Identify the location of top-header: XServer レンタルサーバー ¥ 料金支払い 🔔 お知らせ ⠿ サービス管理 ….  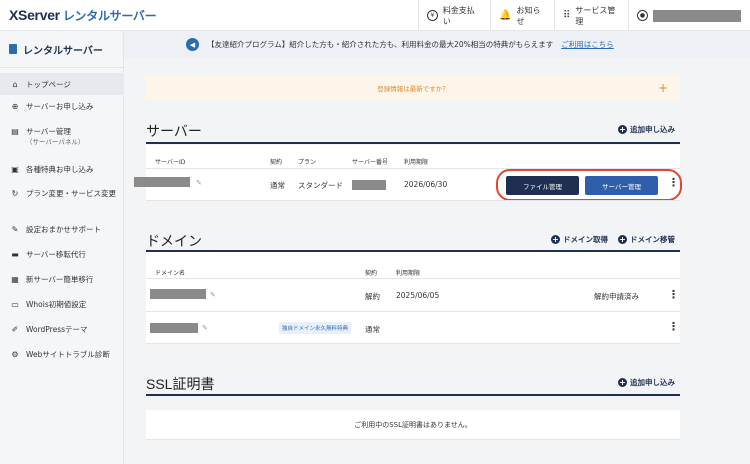
(375, 15).